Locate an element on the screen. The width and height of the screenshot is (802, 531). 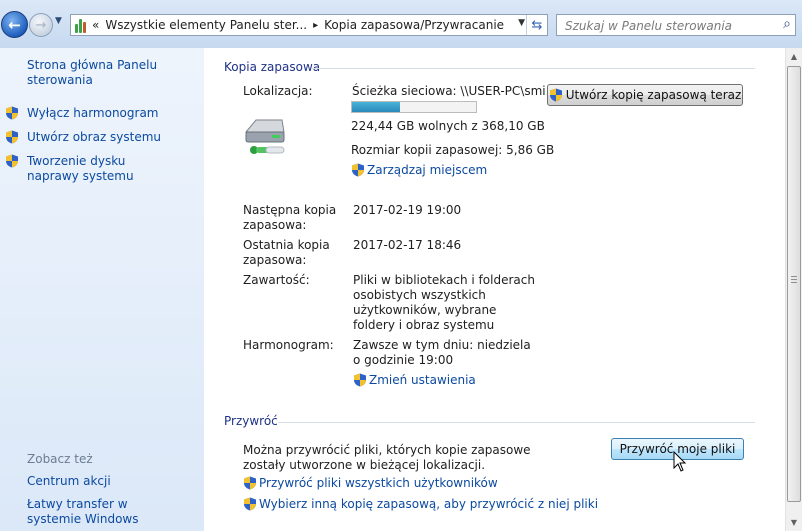
action-center-link: Centrum akcji is located at coordinates (69, 481).